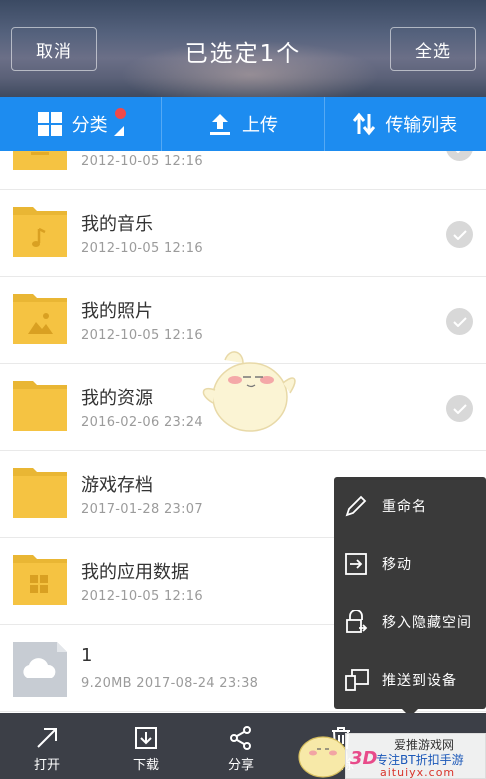 This screenshot has height=779, width=486. I want to click on move-private-label: 移入隐藏空间, so click(427, 623).